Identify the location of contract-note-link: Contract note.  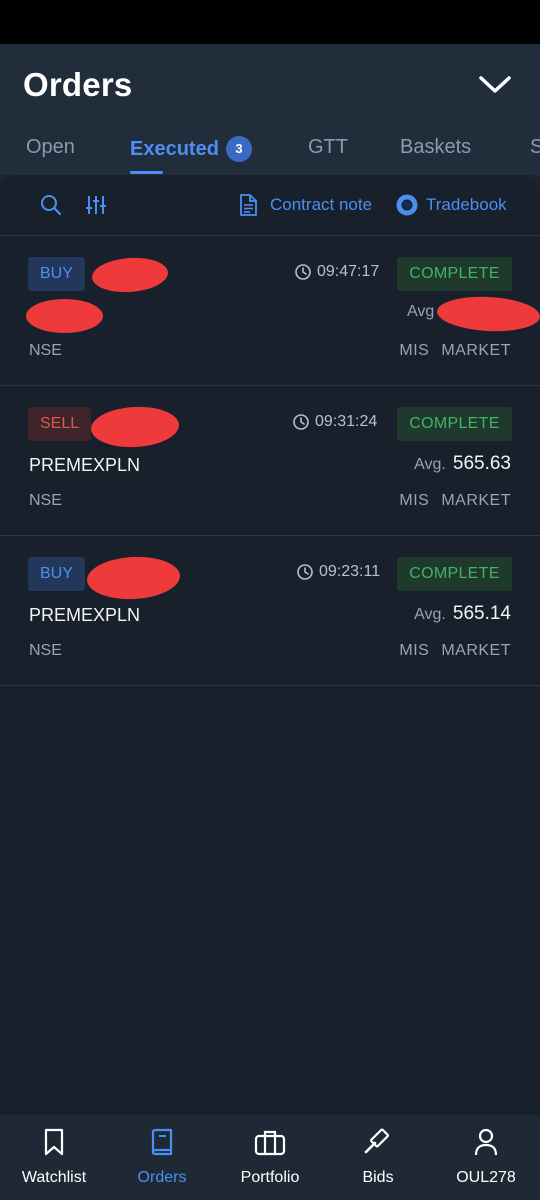
(305, 205).